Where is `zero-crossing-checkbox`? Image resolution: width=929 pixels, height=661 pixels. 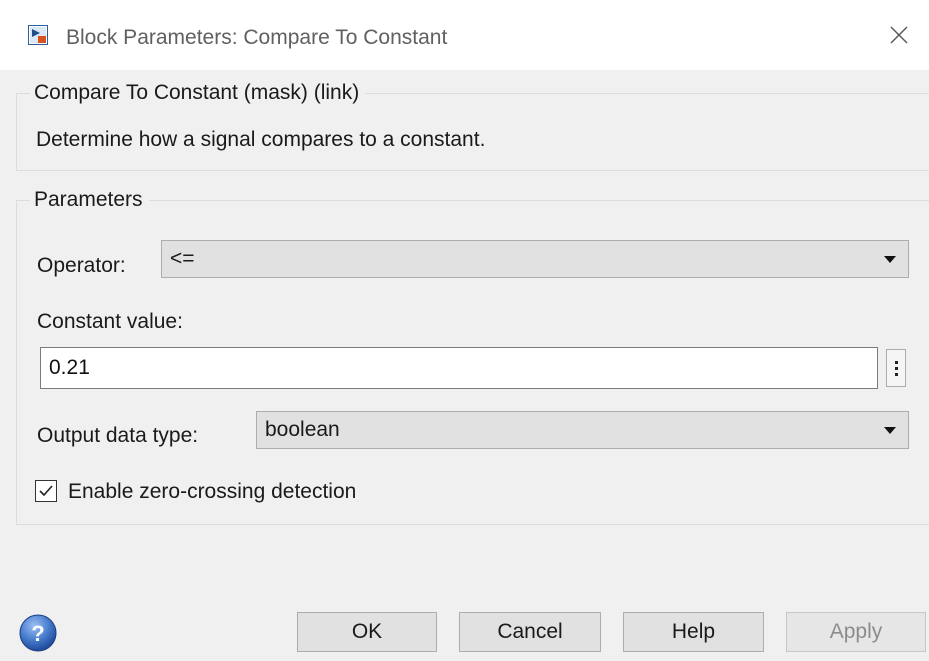
zero-crossing-checkbox is located at coordinates (46, 491).